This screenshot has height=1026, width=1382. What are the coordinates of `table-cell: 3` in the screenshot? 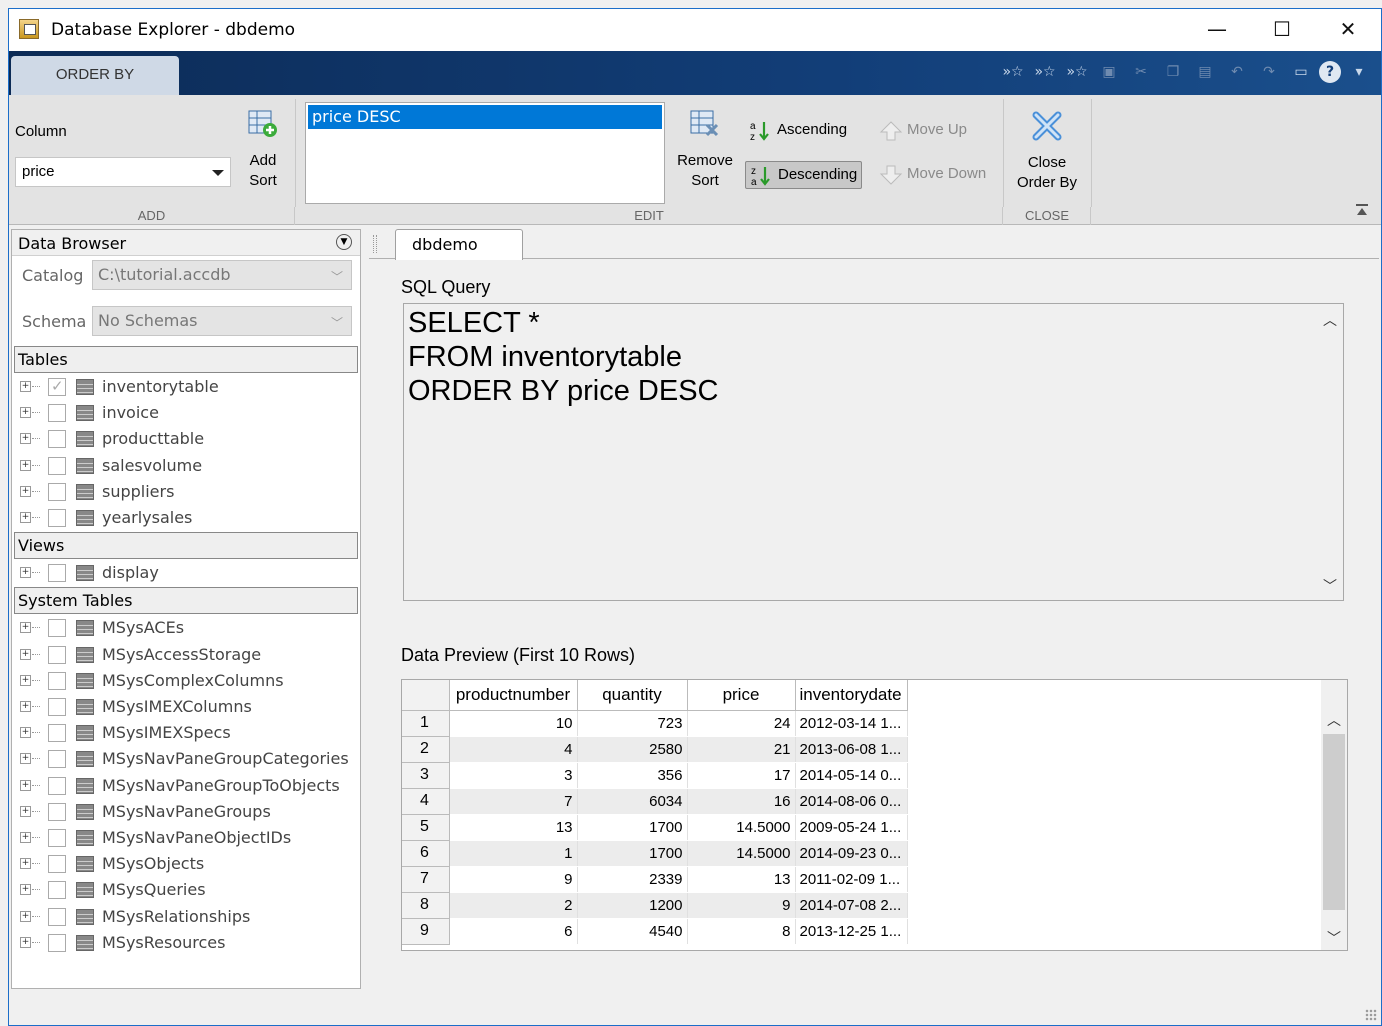 It's located at (513, 775).